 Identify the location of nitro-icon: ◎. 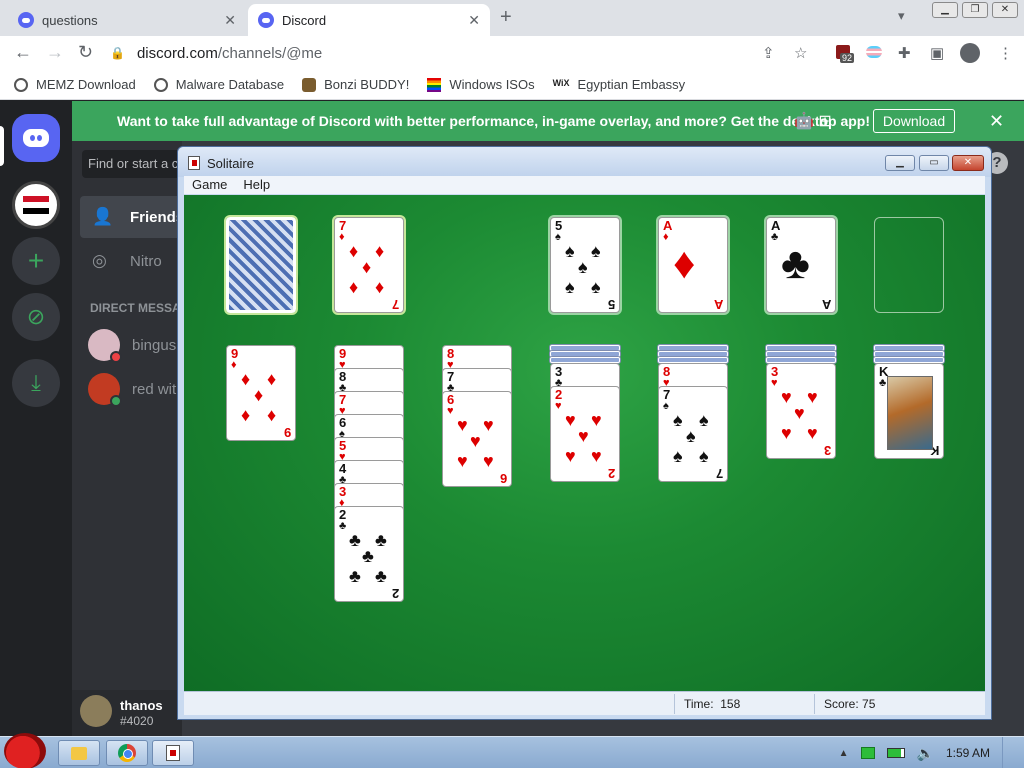
(99, 260).